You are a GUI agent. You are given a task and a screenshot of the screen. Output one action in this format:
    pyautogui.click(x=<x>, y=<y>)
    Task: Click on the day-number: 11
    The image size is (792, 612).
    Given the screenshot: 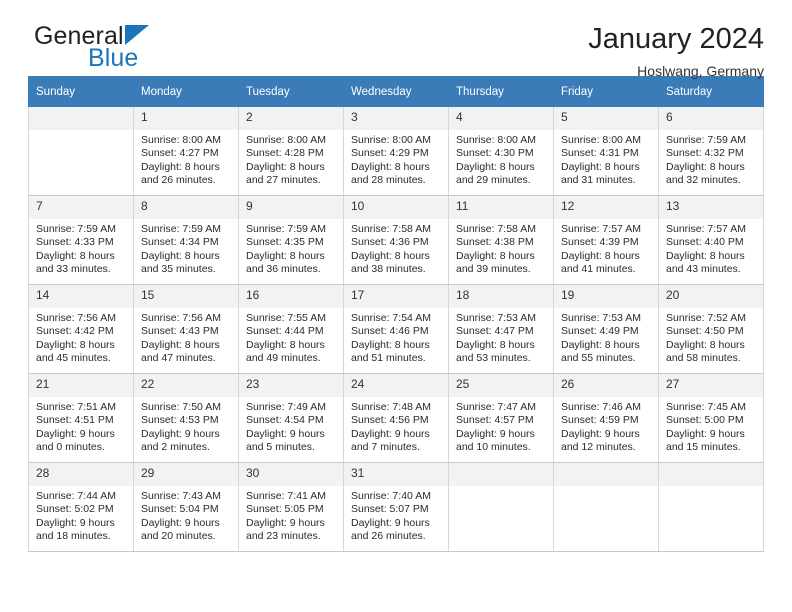 What is the action you would take?
    pyautogui.click(x=501, y=207)
    